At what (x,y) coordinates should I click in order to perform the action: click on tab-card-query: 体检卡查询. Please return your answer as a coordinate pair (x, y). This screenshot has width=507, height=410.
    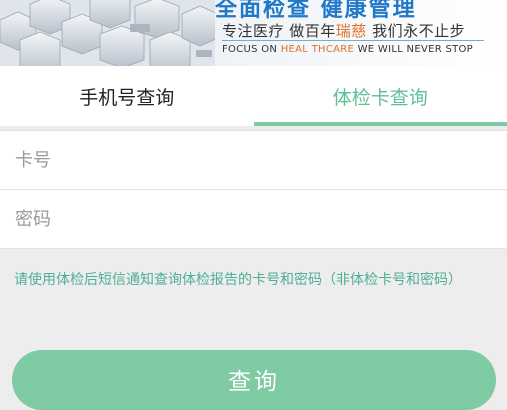
    Looking at the image, I should click on (380, 96).